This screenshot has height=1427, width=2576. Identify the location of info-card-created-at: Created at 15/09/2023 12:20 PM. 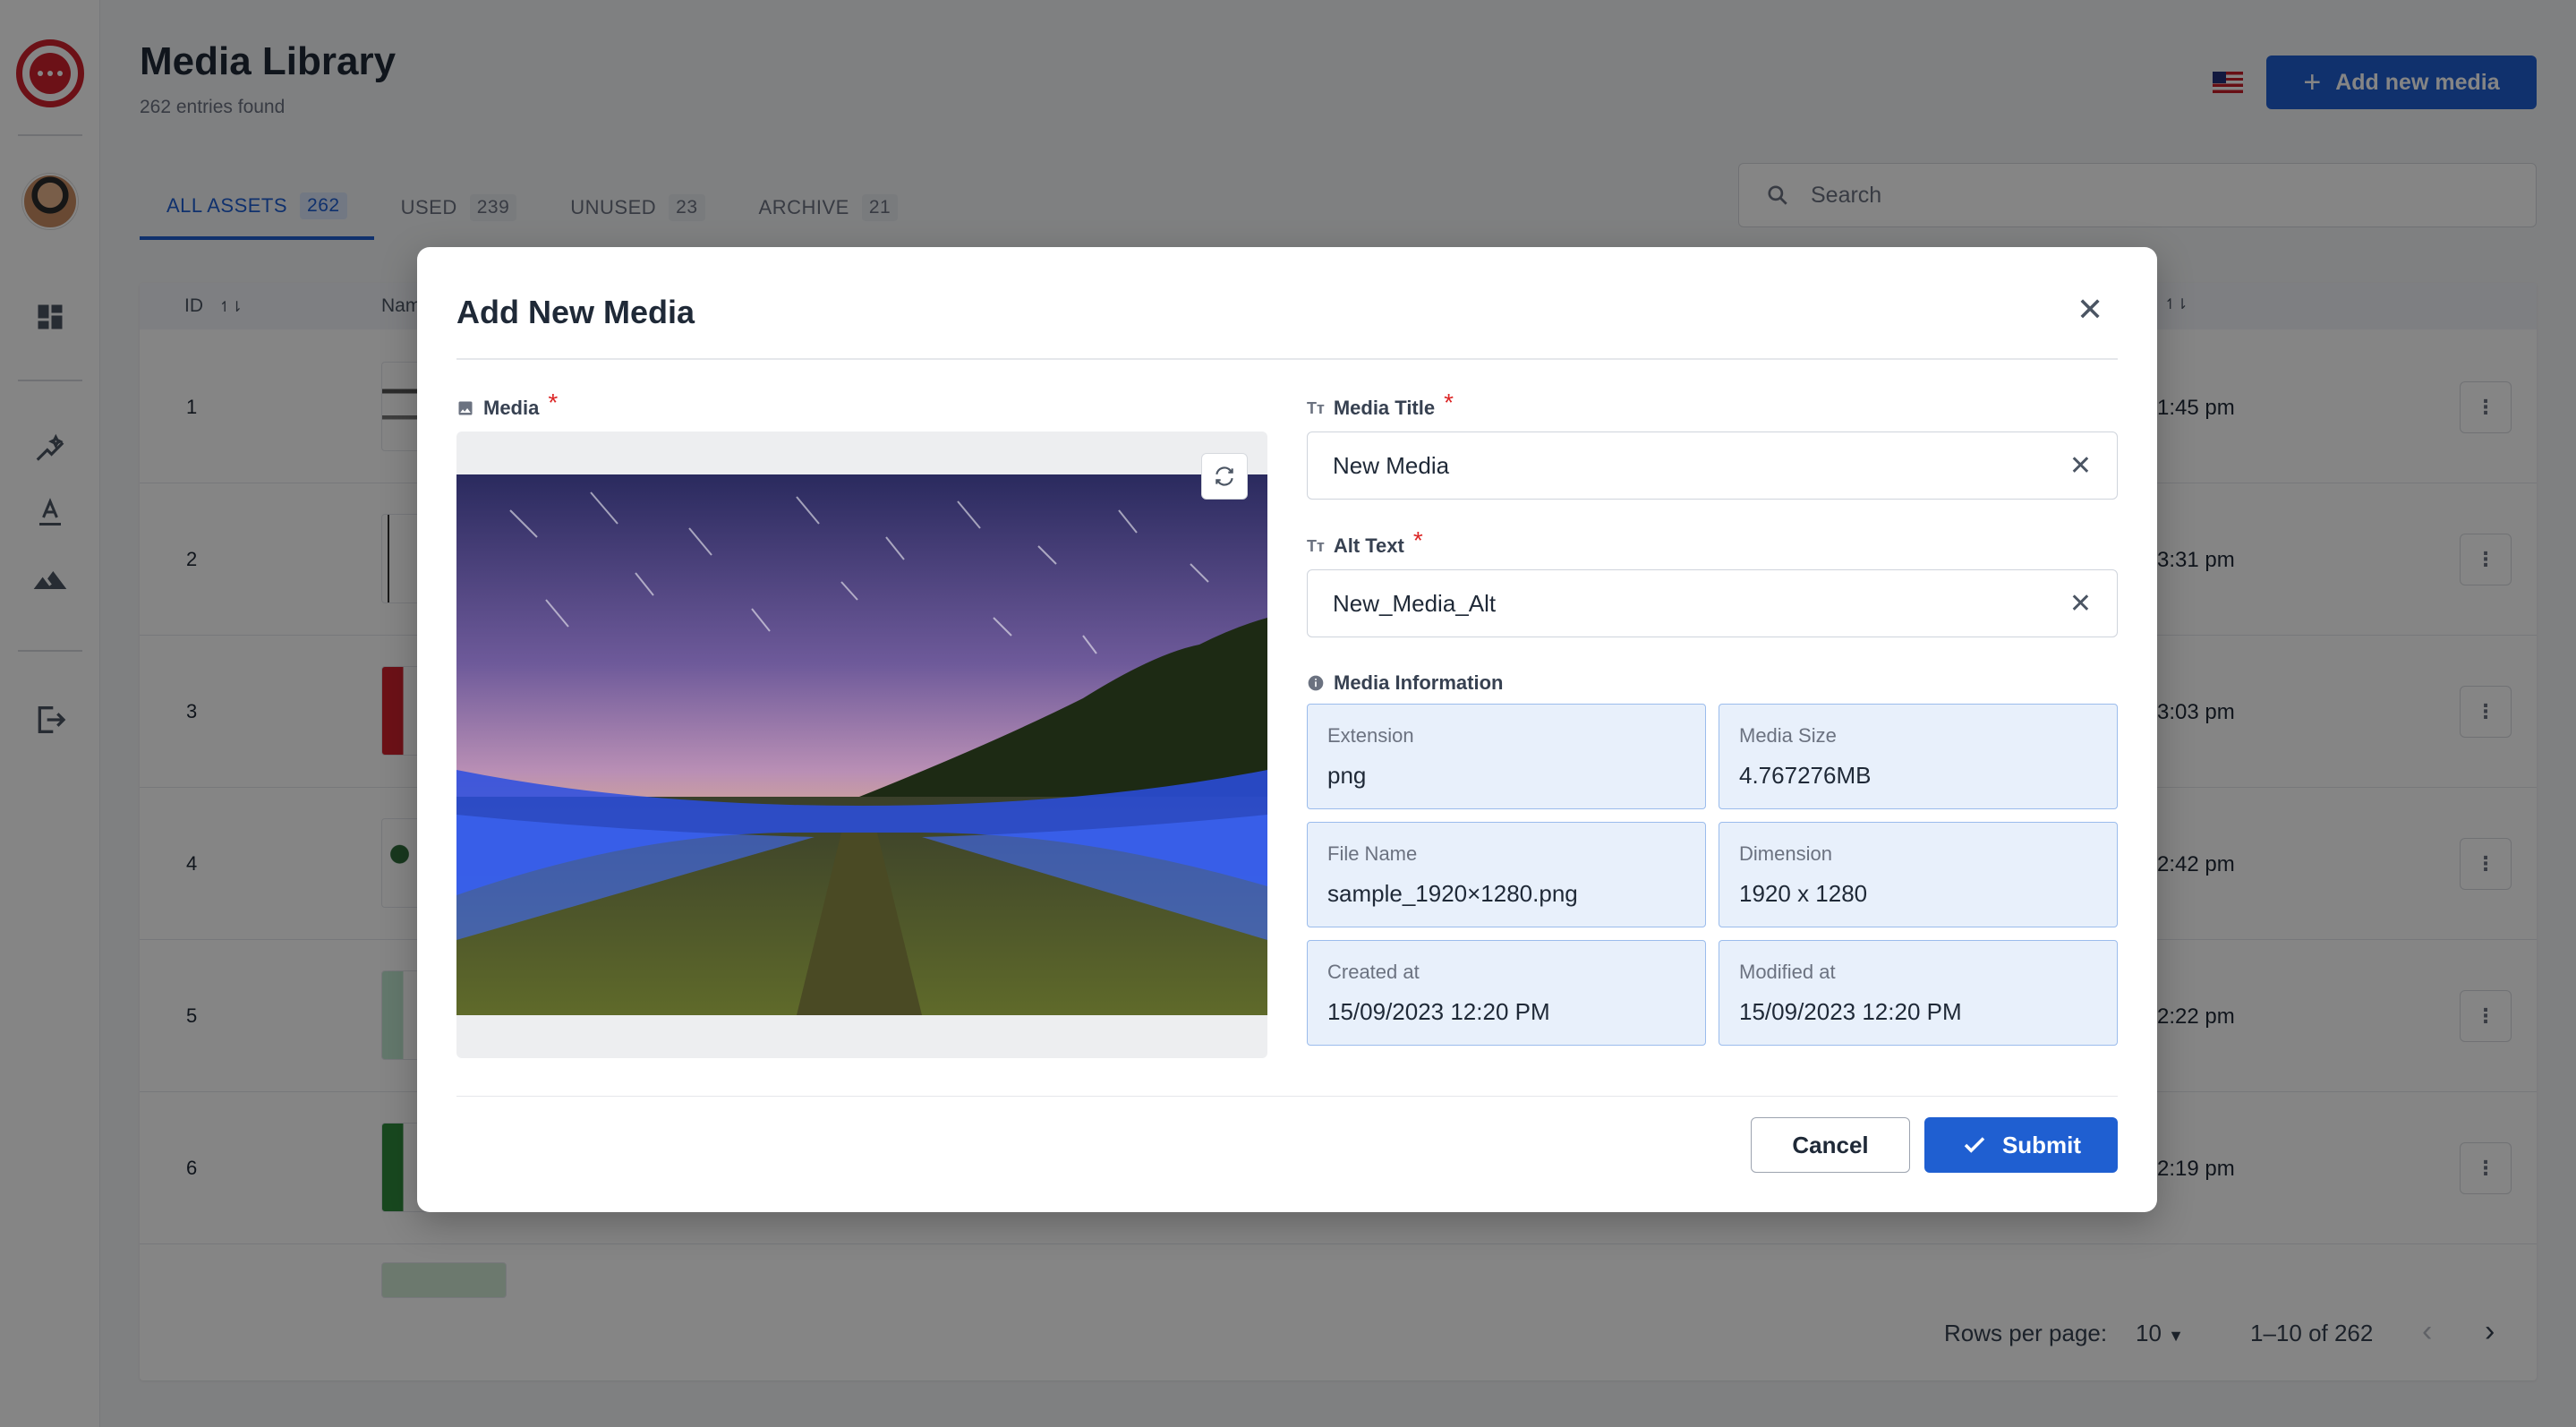
(1506, 993).